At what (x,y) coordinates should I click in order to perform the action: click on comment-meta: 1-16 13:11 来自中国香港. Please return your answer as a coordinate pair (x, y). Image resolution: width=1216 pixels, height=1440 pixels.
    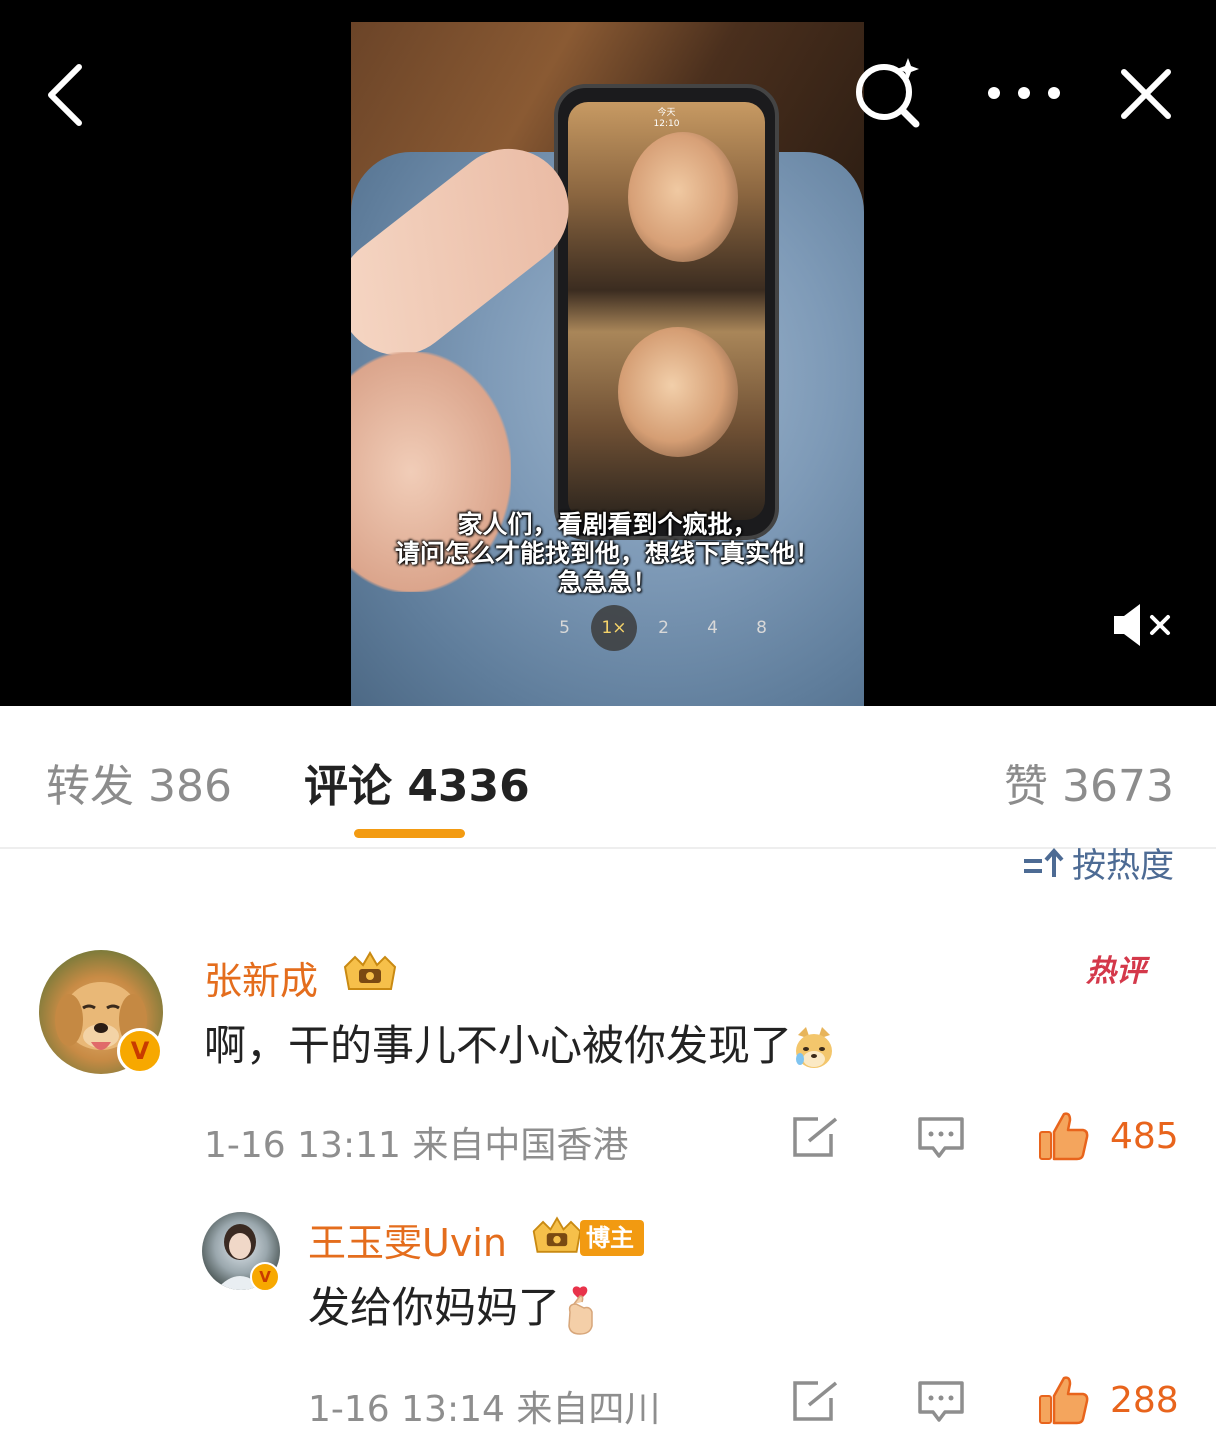
    Looking at the image, I should click on (416, 1145).